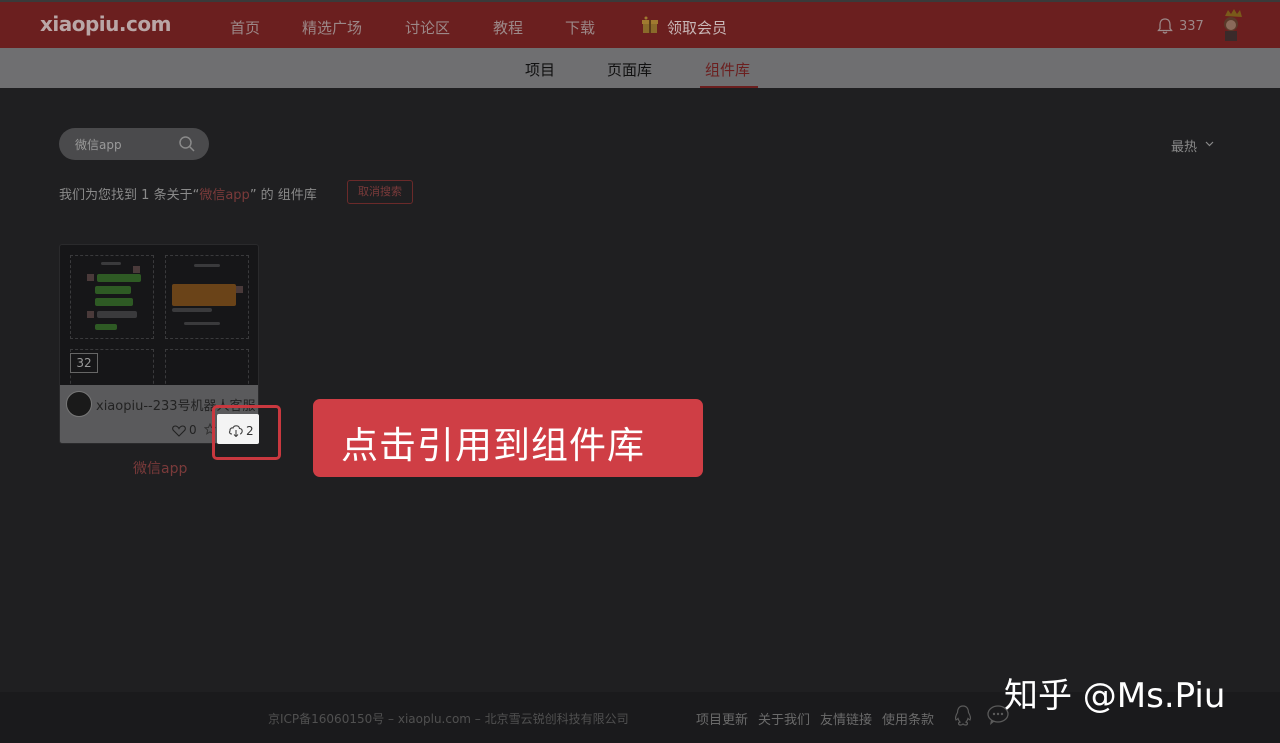  I want to click on active-tab-indicator, so click(729, 87).